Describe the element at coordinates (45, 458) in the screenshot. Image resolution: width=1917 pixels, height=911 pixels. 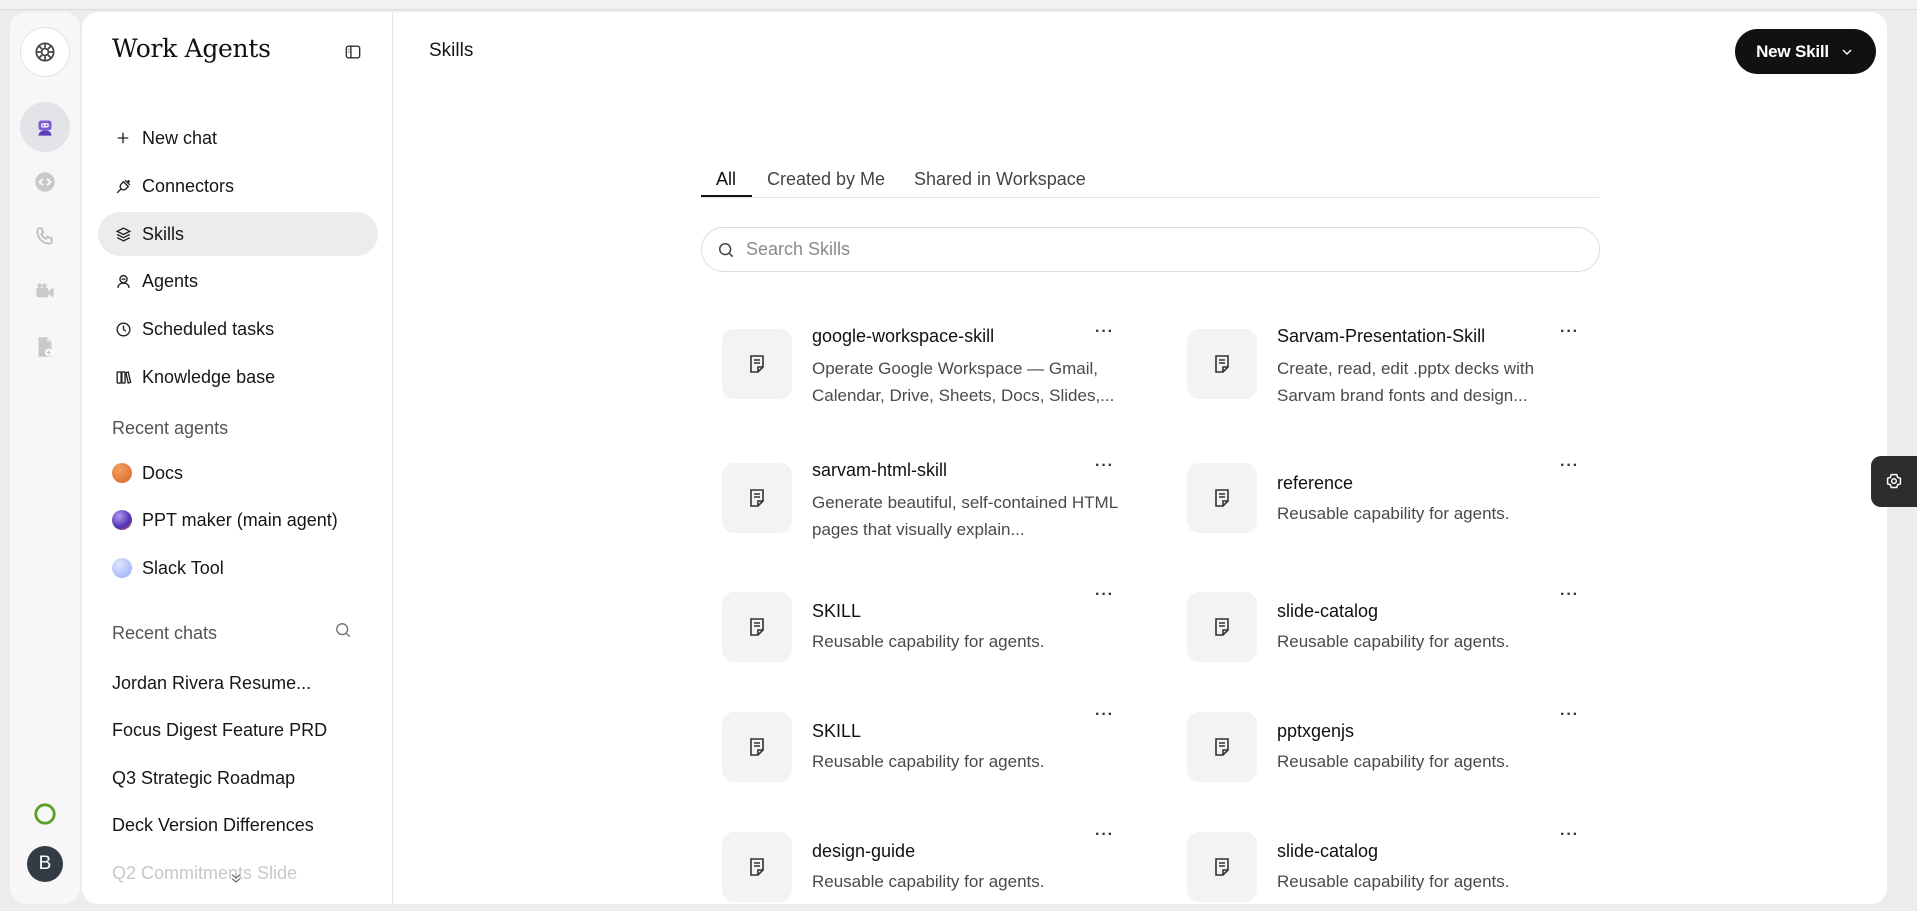
I see `icon-rail: B` at that location.